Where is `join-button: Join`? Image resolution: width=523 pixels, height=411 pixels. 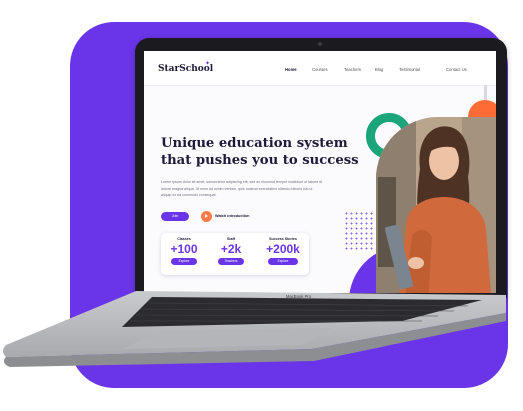 join-button: Join is located at coordinates (175, 216).